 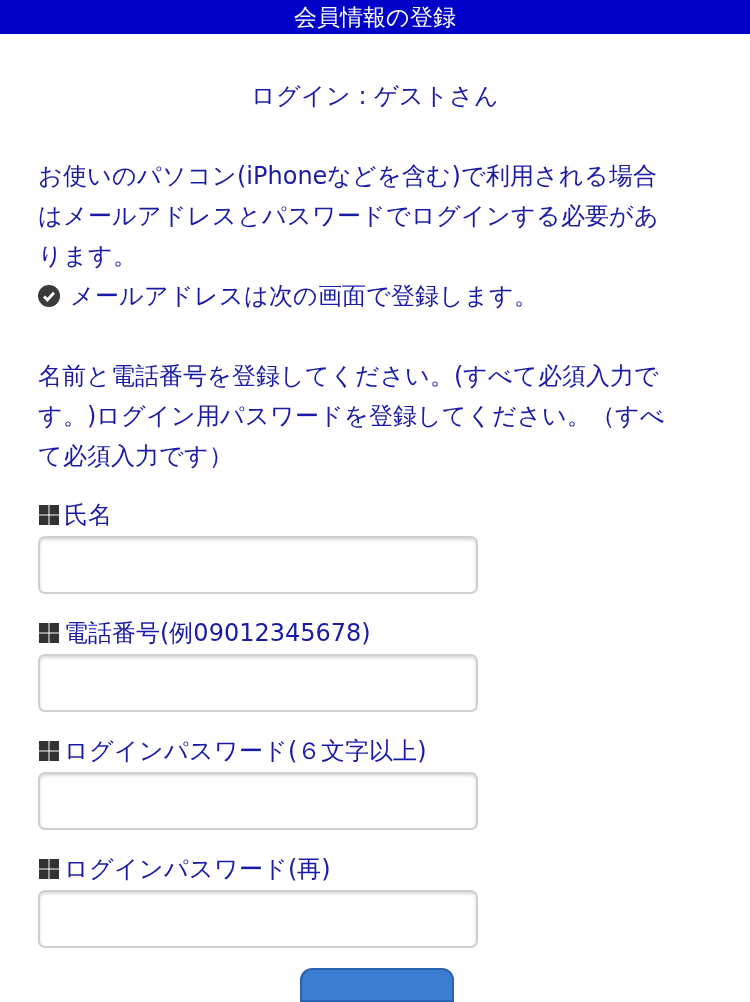 I want to click on field-label: ログインパスワード(６文字以上), so click(x=245, y=751).